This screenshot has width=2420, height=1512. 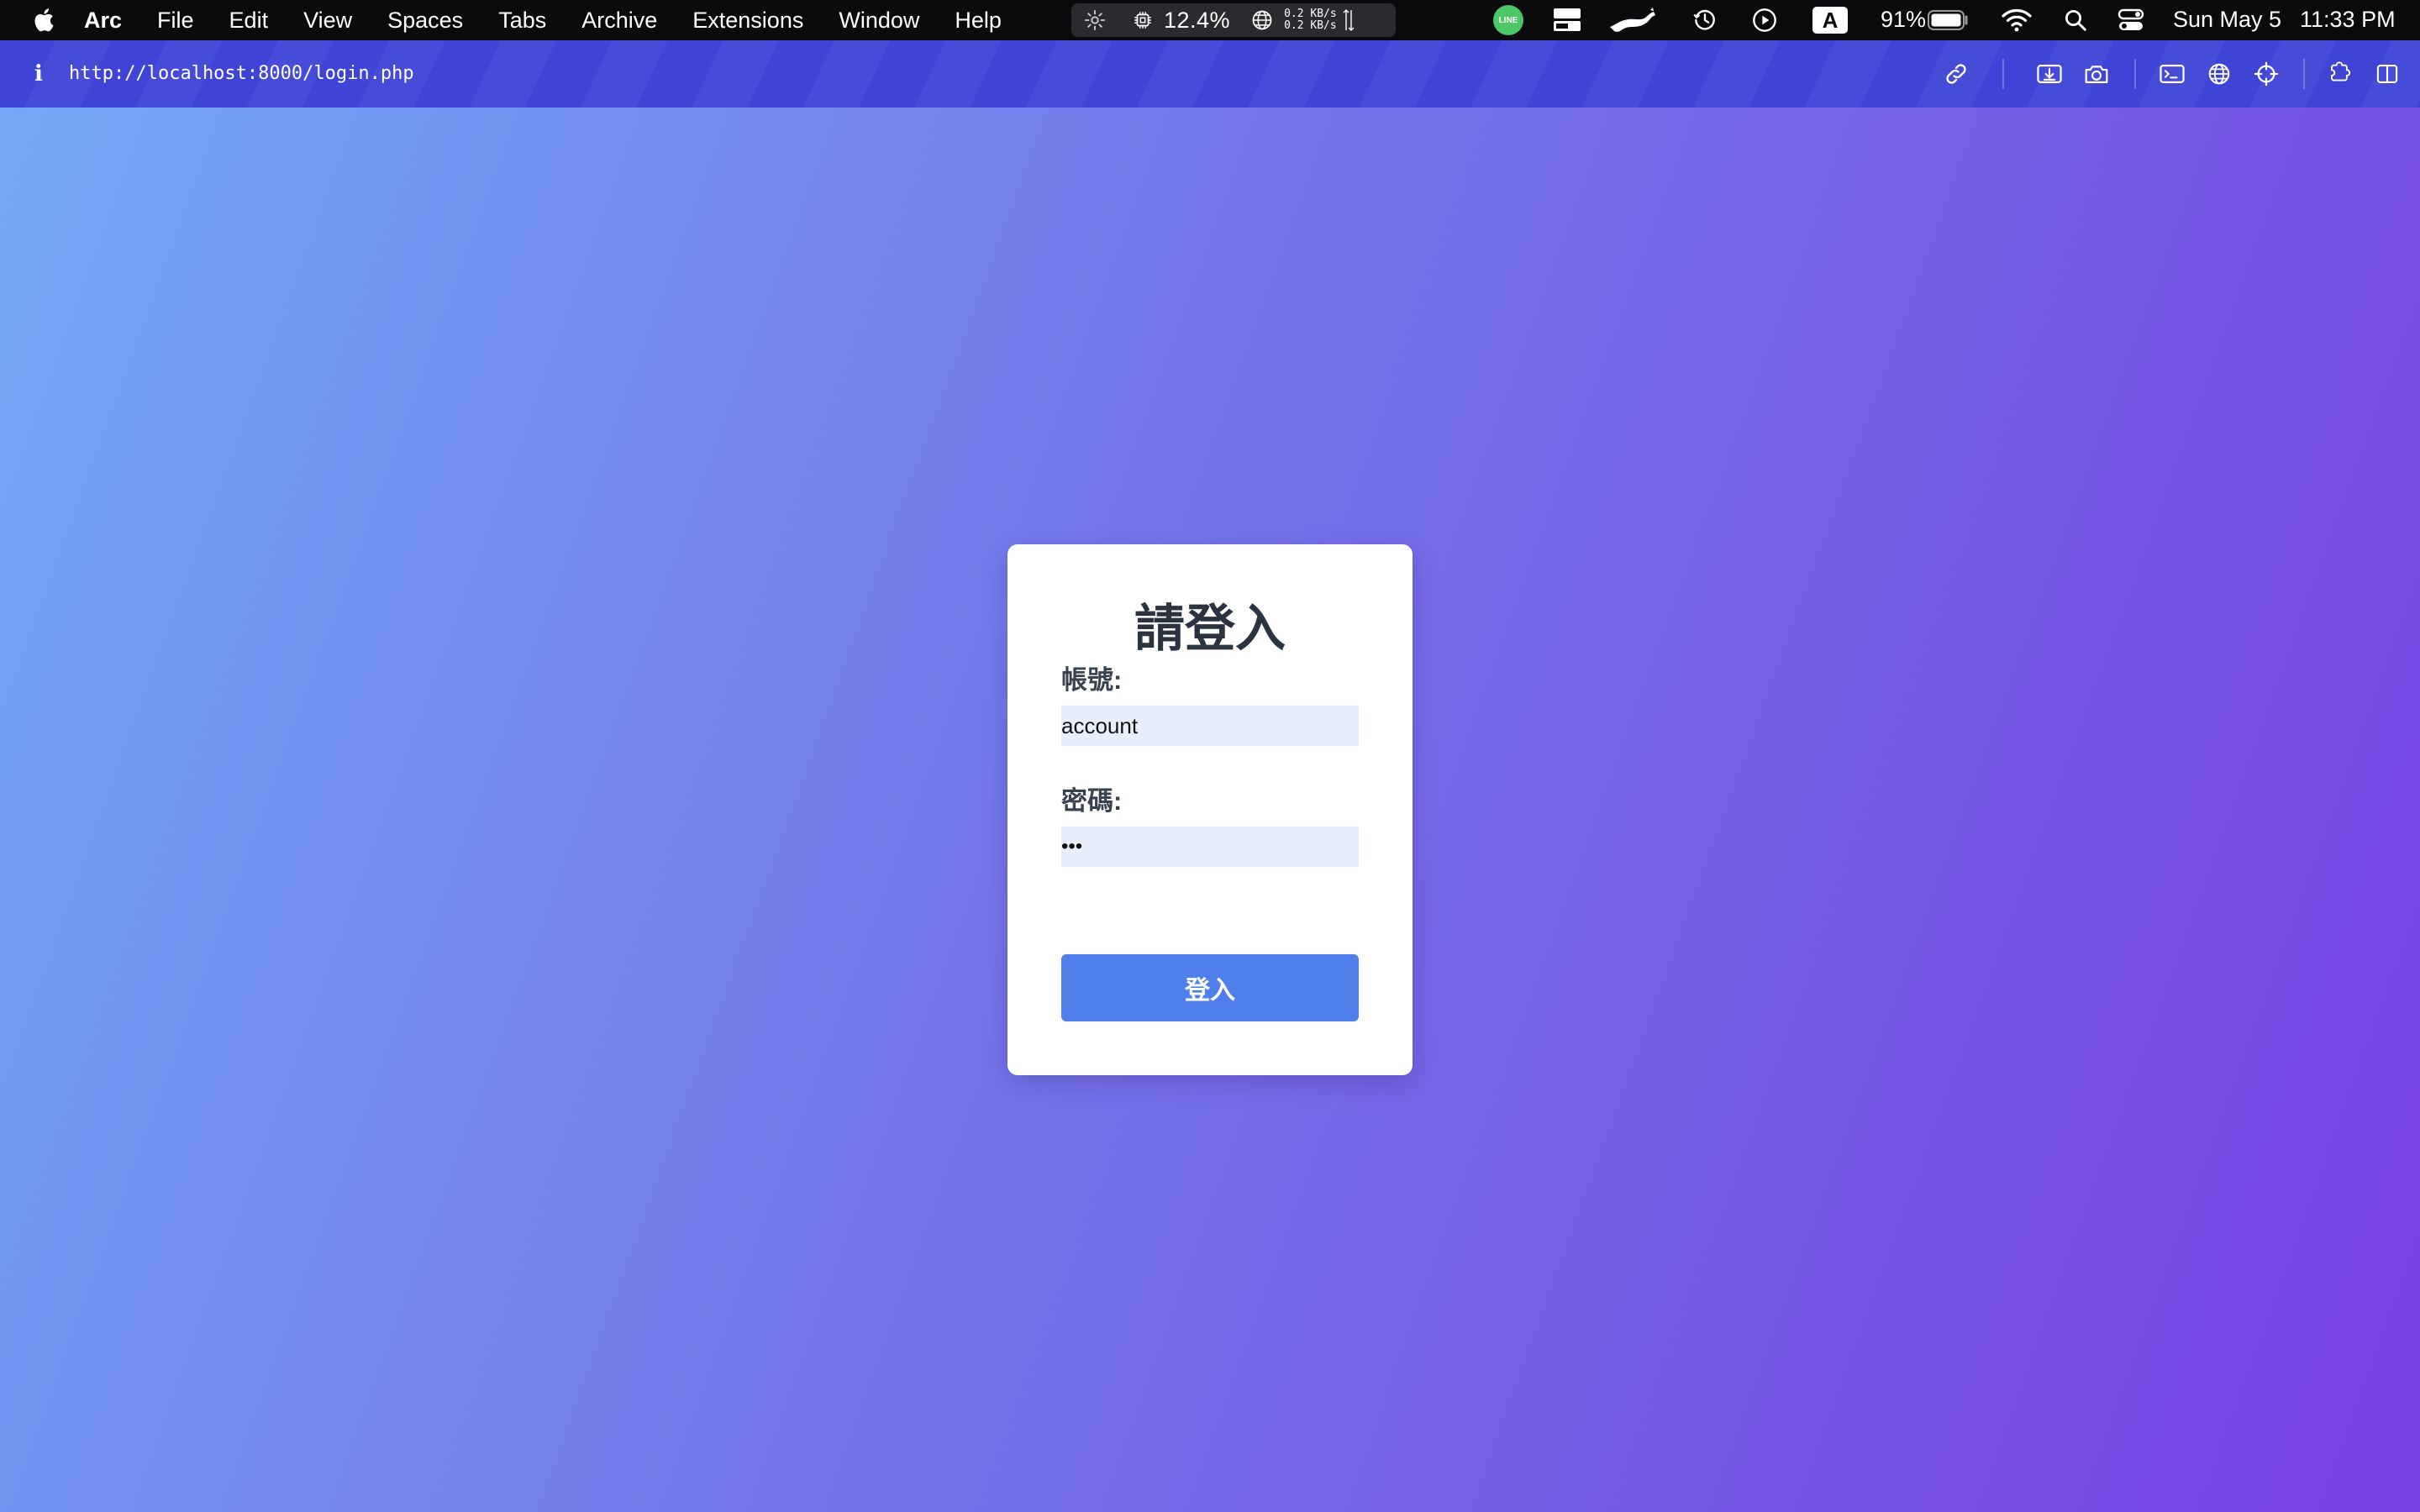 What do you see at coordinates (176, 21) in the screenshot?
I see `menu-file: File` at bounding box center [176, 21].